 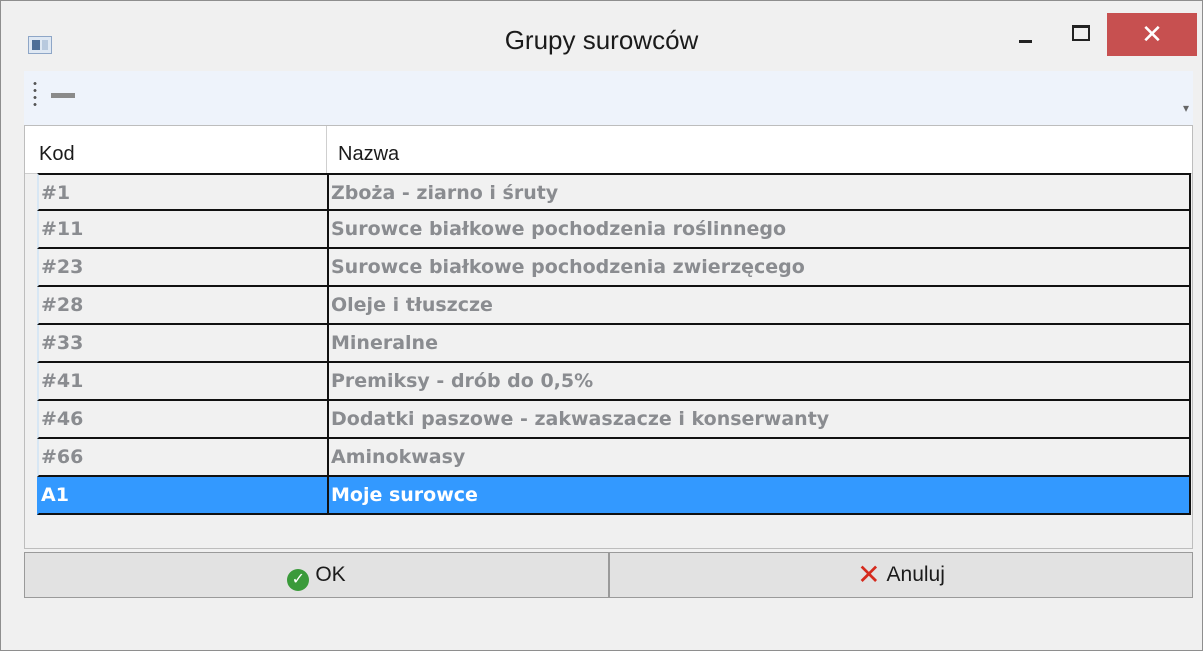 What do you see at coordinates (1080, 34) in the screenshot?
I see `maximize-button` at bounding box center [1080, 34].